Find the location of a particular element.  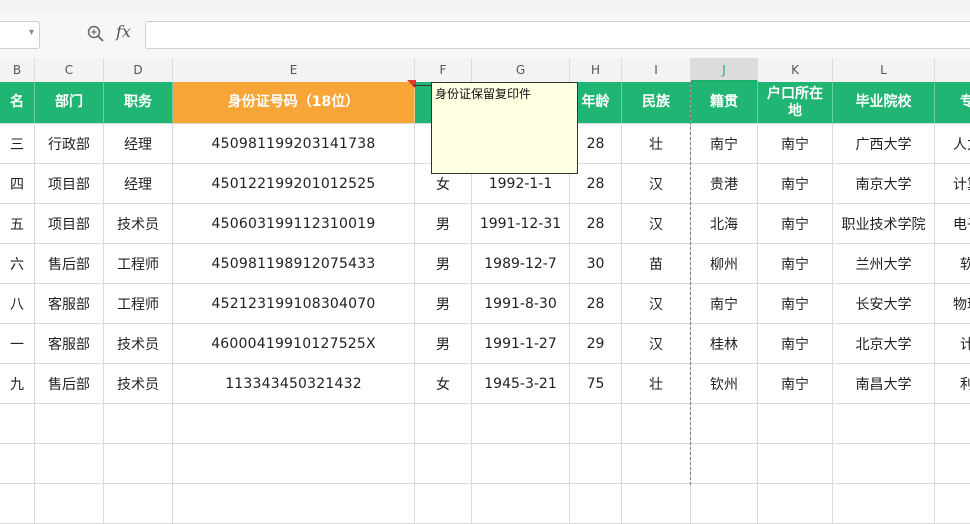

table-cell-name: 八 is located at coordinates (17, 304).